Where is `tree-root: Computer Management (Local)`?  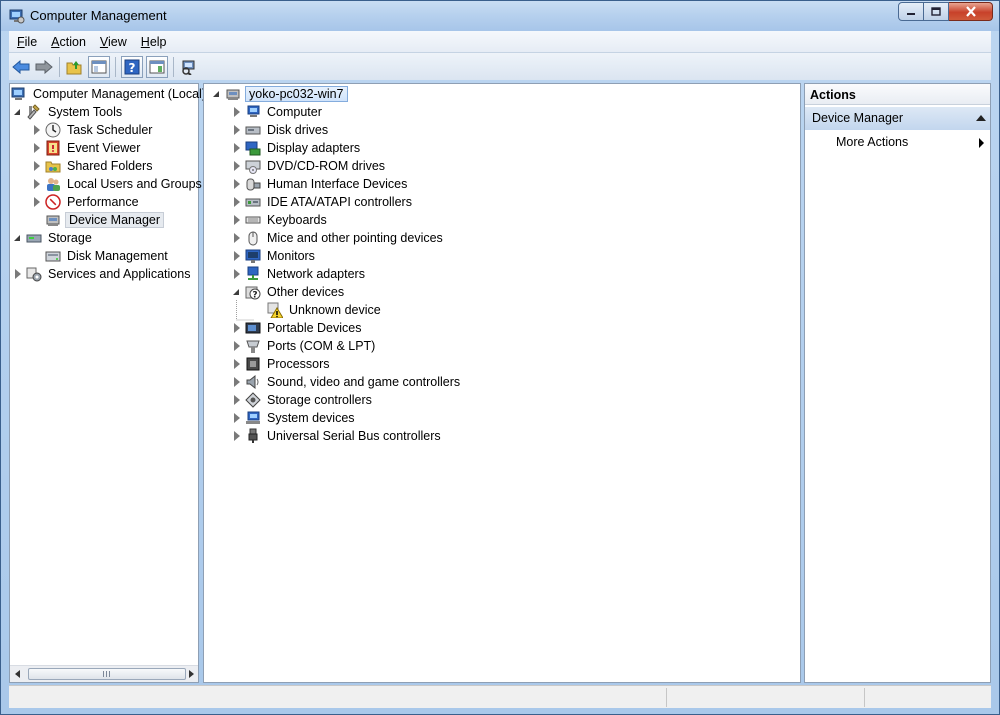
tree-root: Computer Management (Local) is located at coordinates (109, 94).